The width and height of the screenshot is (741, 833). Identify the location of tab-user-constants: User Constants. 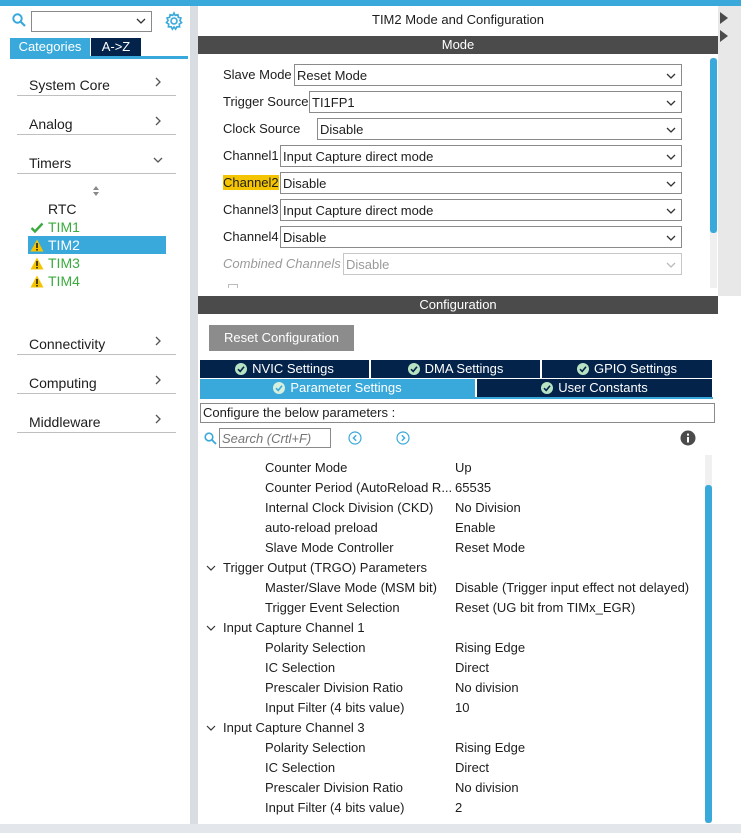
(594, 388).